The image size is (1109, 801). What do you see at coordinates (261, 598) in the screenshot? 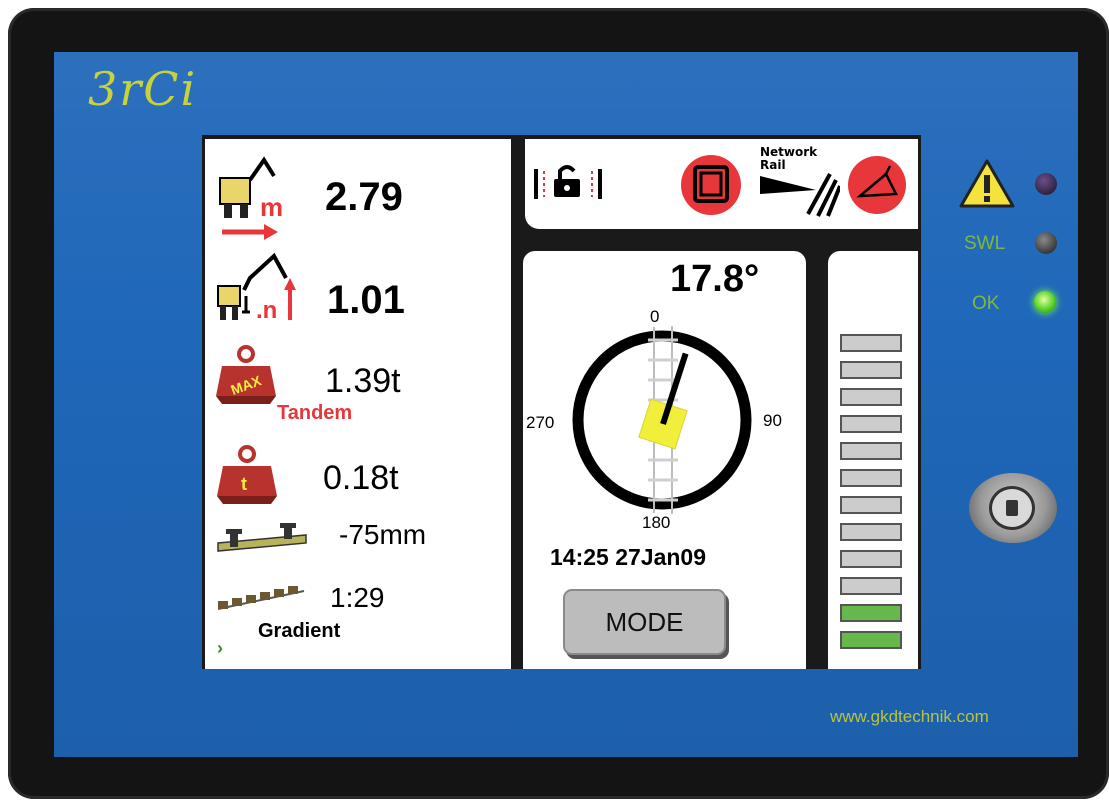
I see `gradient-sleepers-icon` at bounding box center [261, 598].